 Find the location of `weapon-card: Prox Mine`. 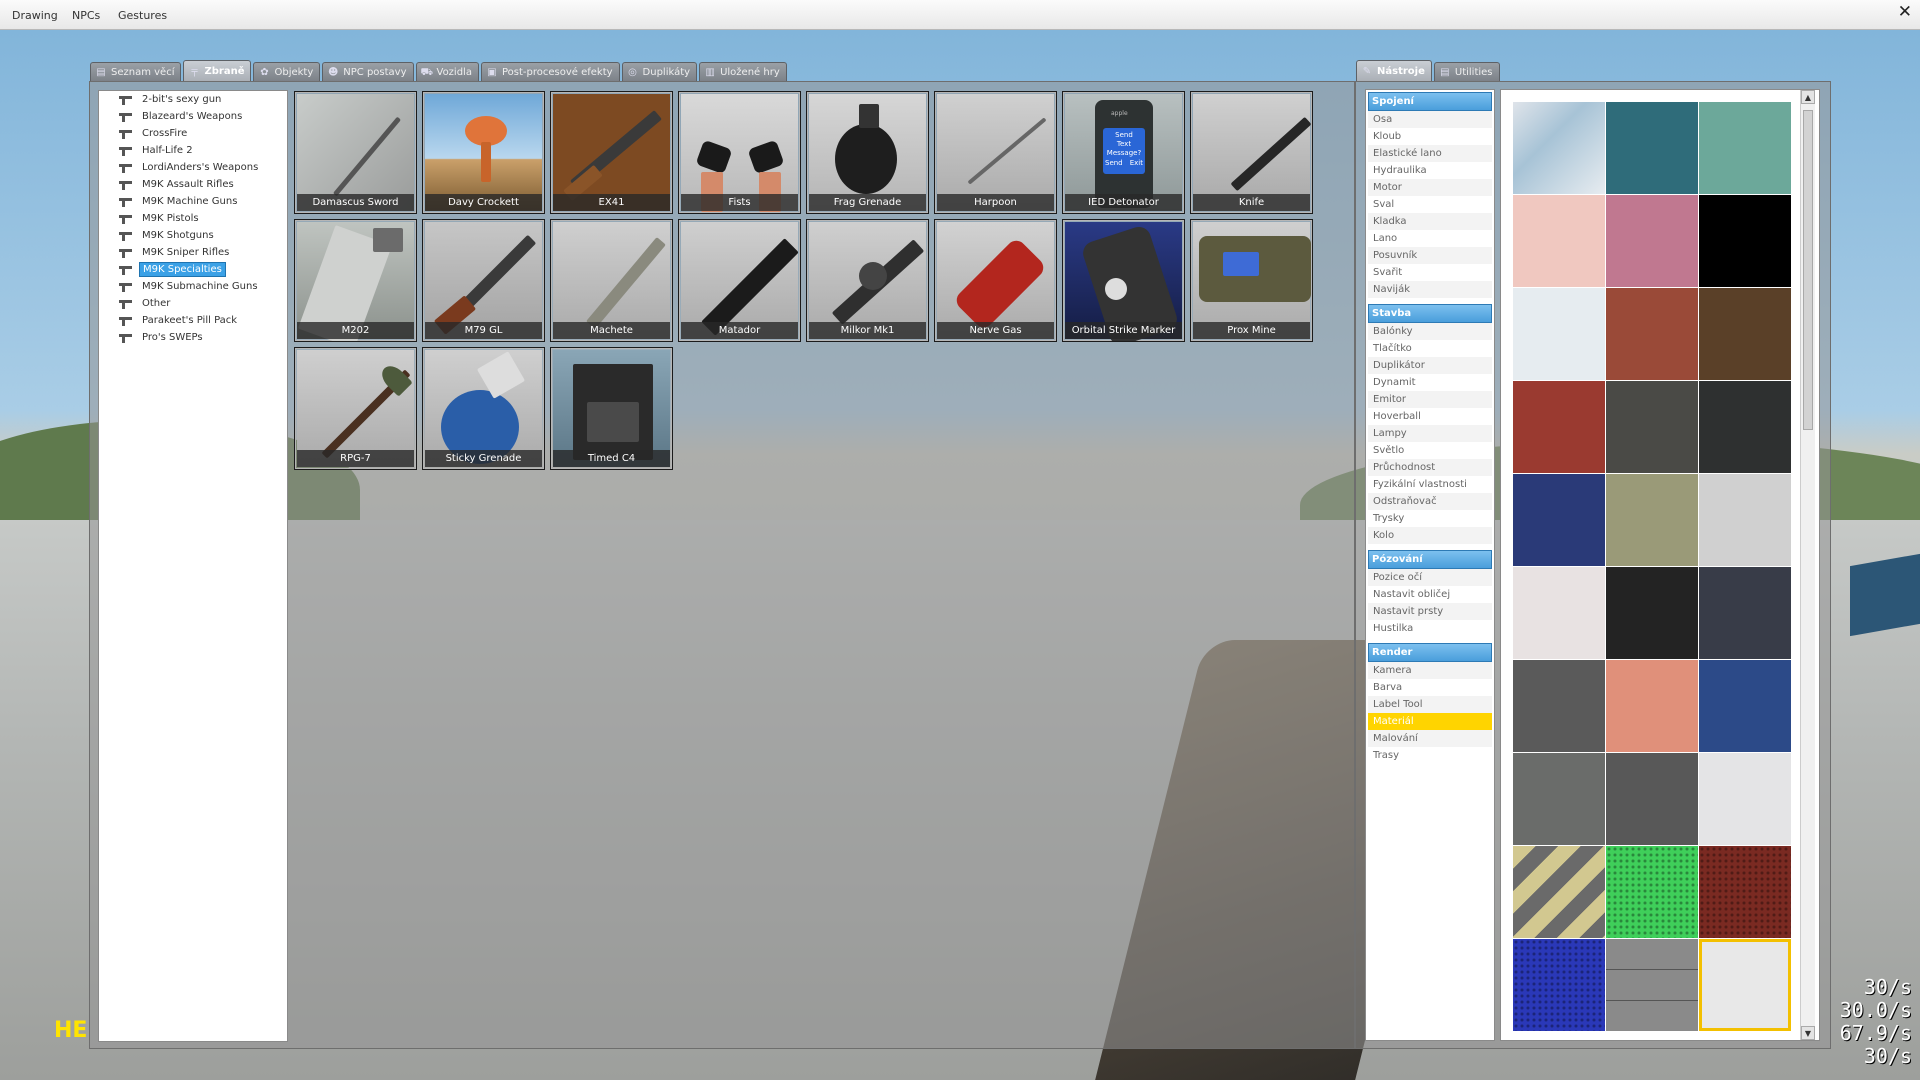

weapon-card: Prox Mine is located at coordinates (1251, 280).